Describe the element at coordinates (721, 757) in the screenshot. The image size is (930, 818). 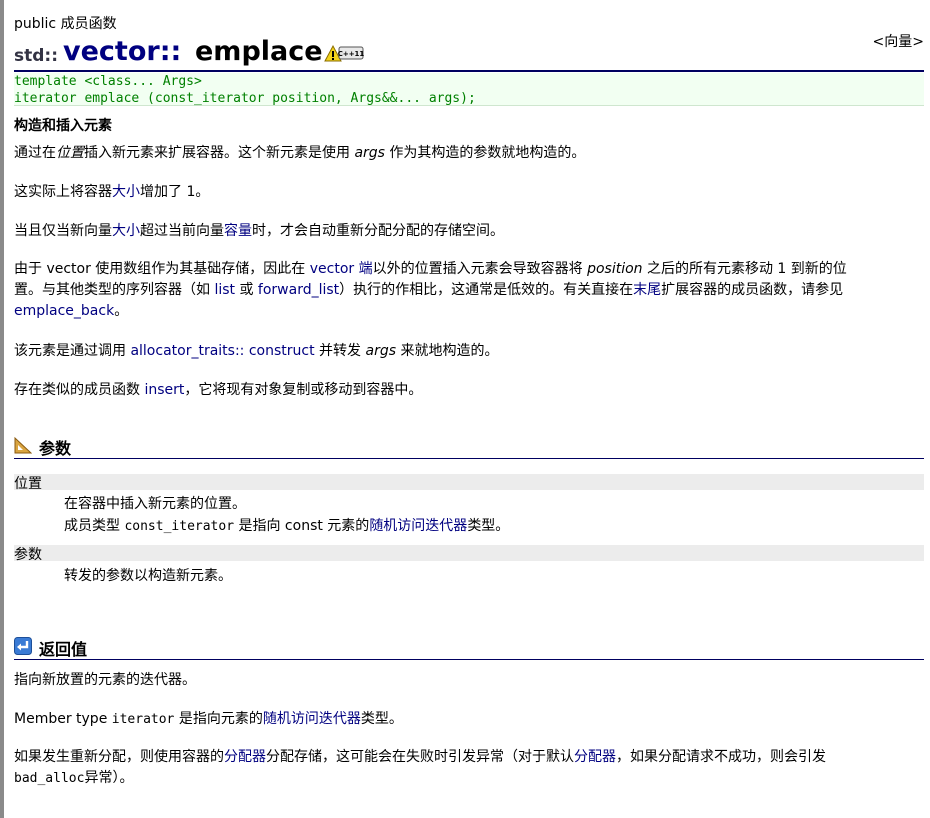
I see `text: ，如果分配请求不成功，则会引发` at that location.